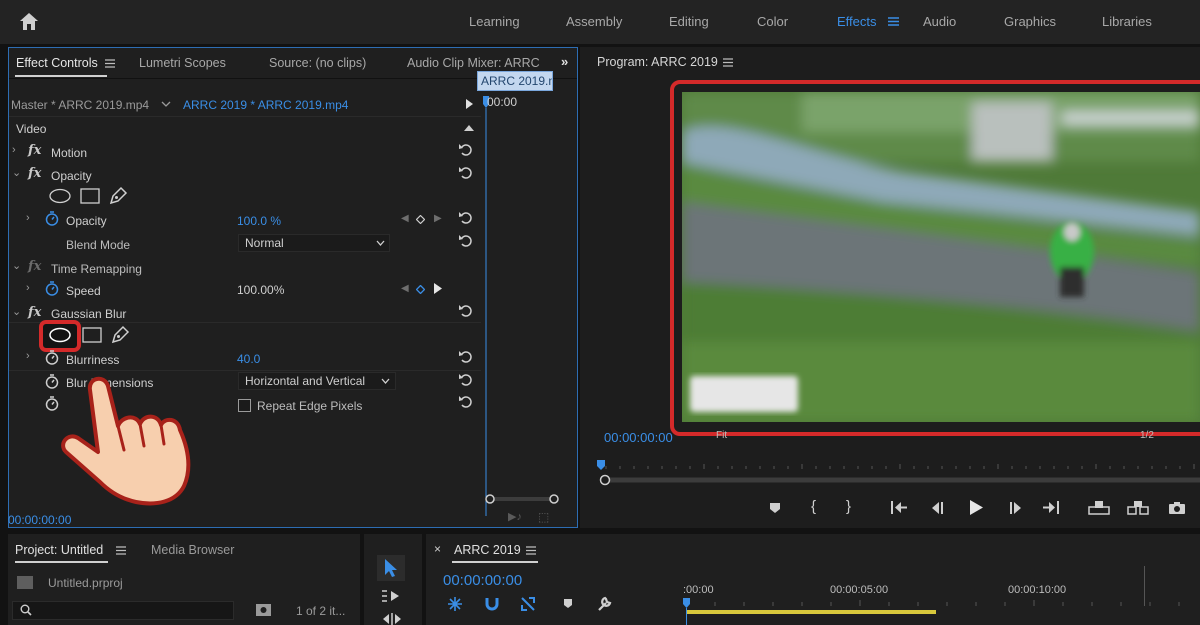 Image resolution: width=1200 pixels, height=625 pixels. What do you see at coordinates (487, 550) in the screenshot?
I see `sequence-tab: ARRC 2019` at bounding box center [487, 550].